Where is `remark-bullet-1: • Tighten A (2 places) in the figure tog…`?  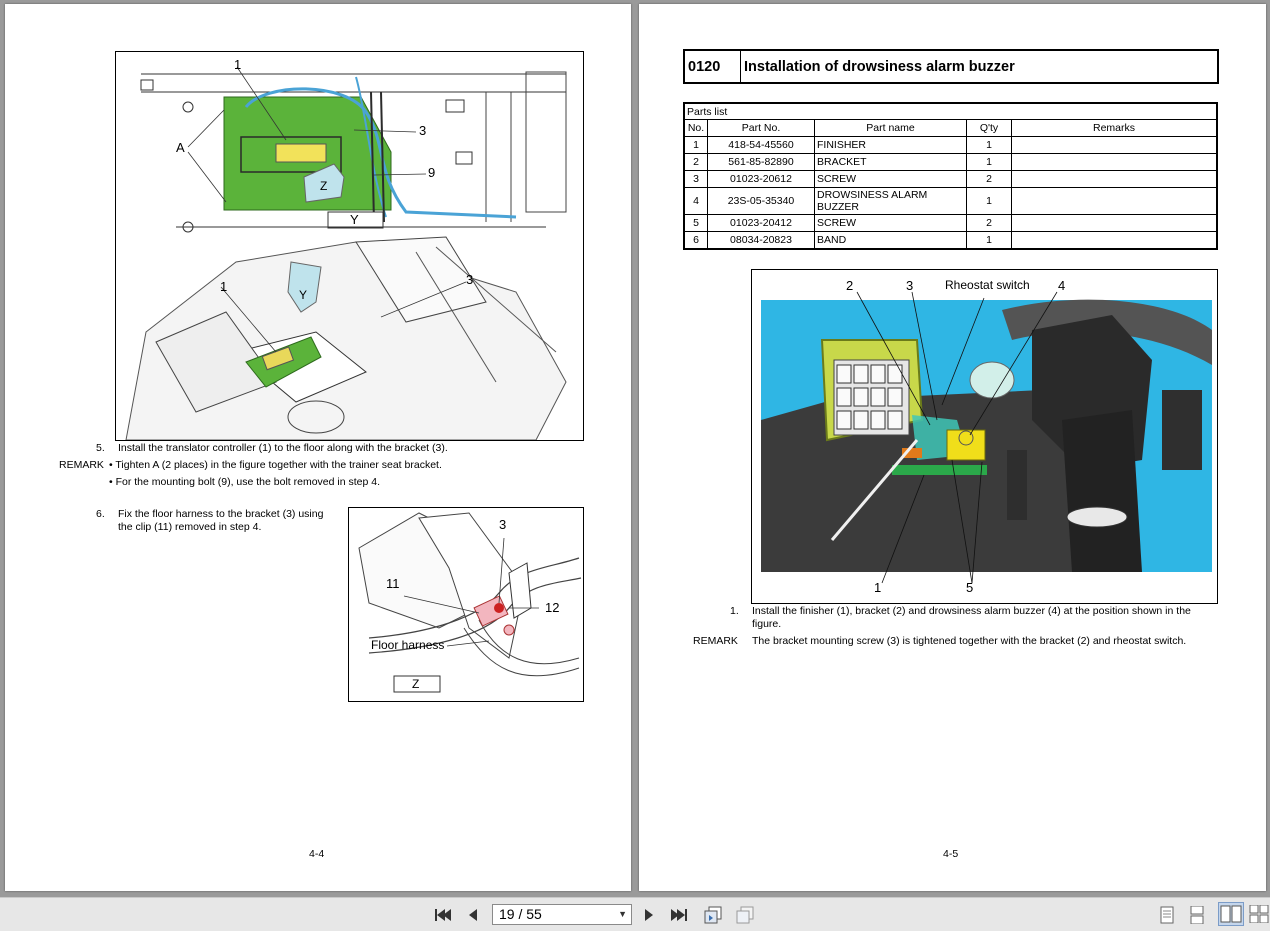 remark-bullet-1: • Tighten A (2 places) in the figure tog… is located at coordinates (275, 465).